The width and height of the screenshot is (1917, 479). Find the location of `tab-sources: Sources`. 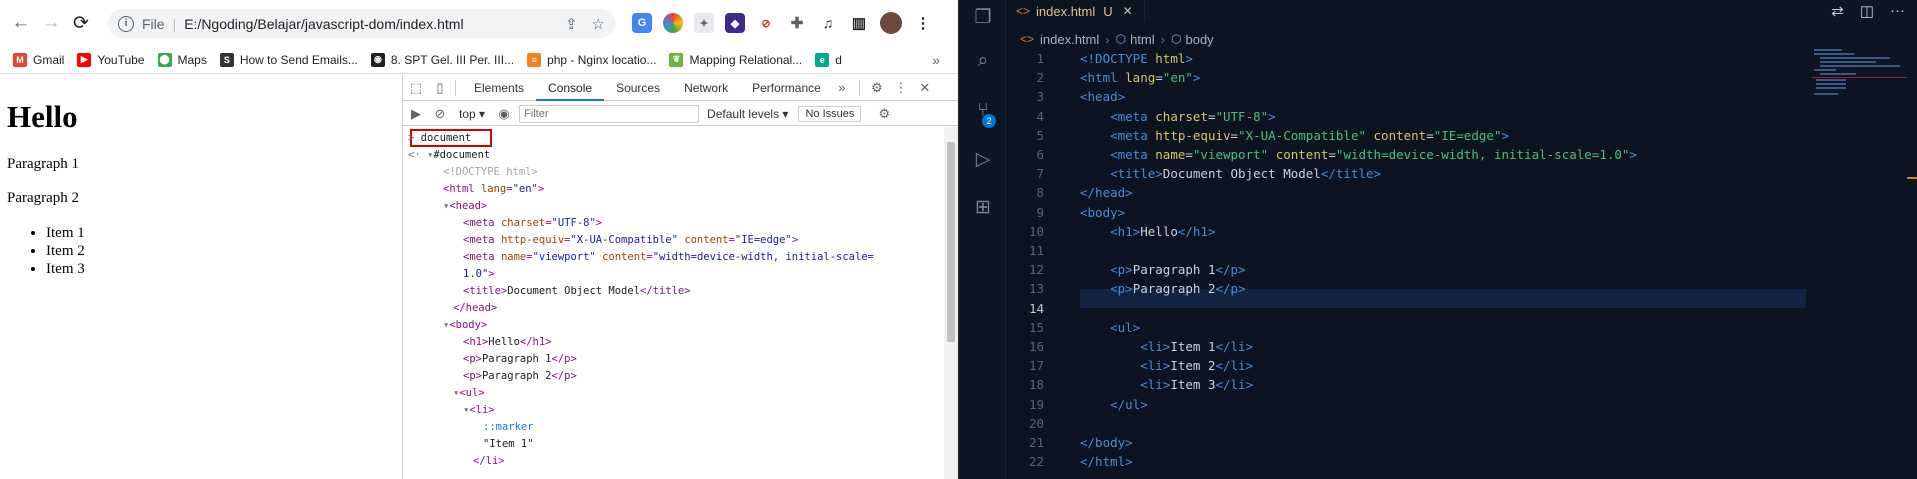

tab-sources: Sources is located at coordinates (638, 88).